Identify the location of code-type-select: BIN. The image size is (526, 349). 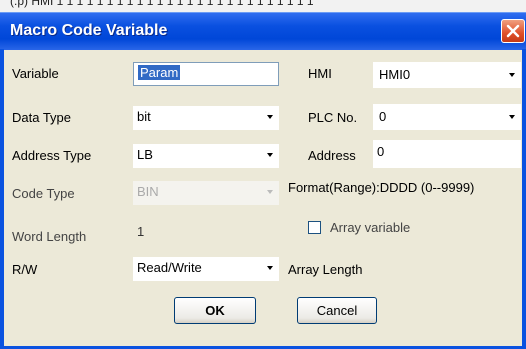
(206, 193).